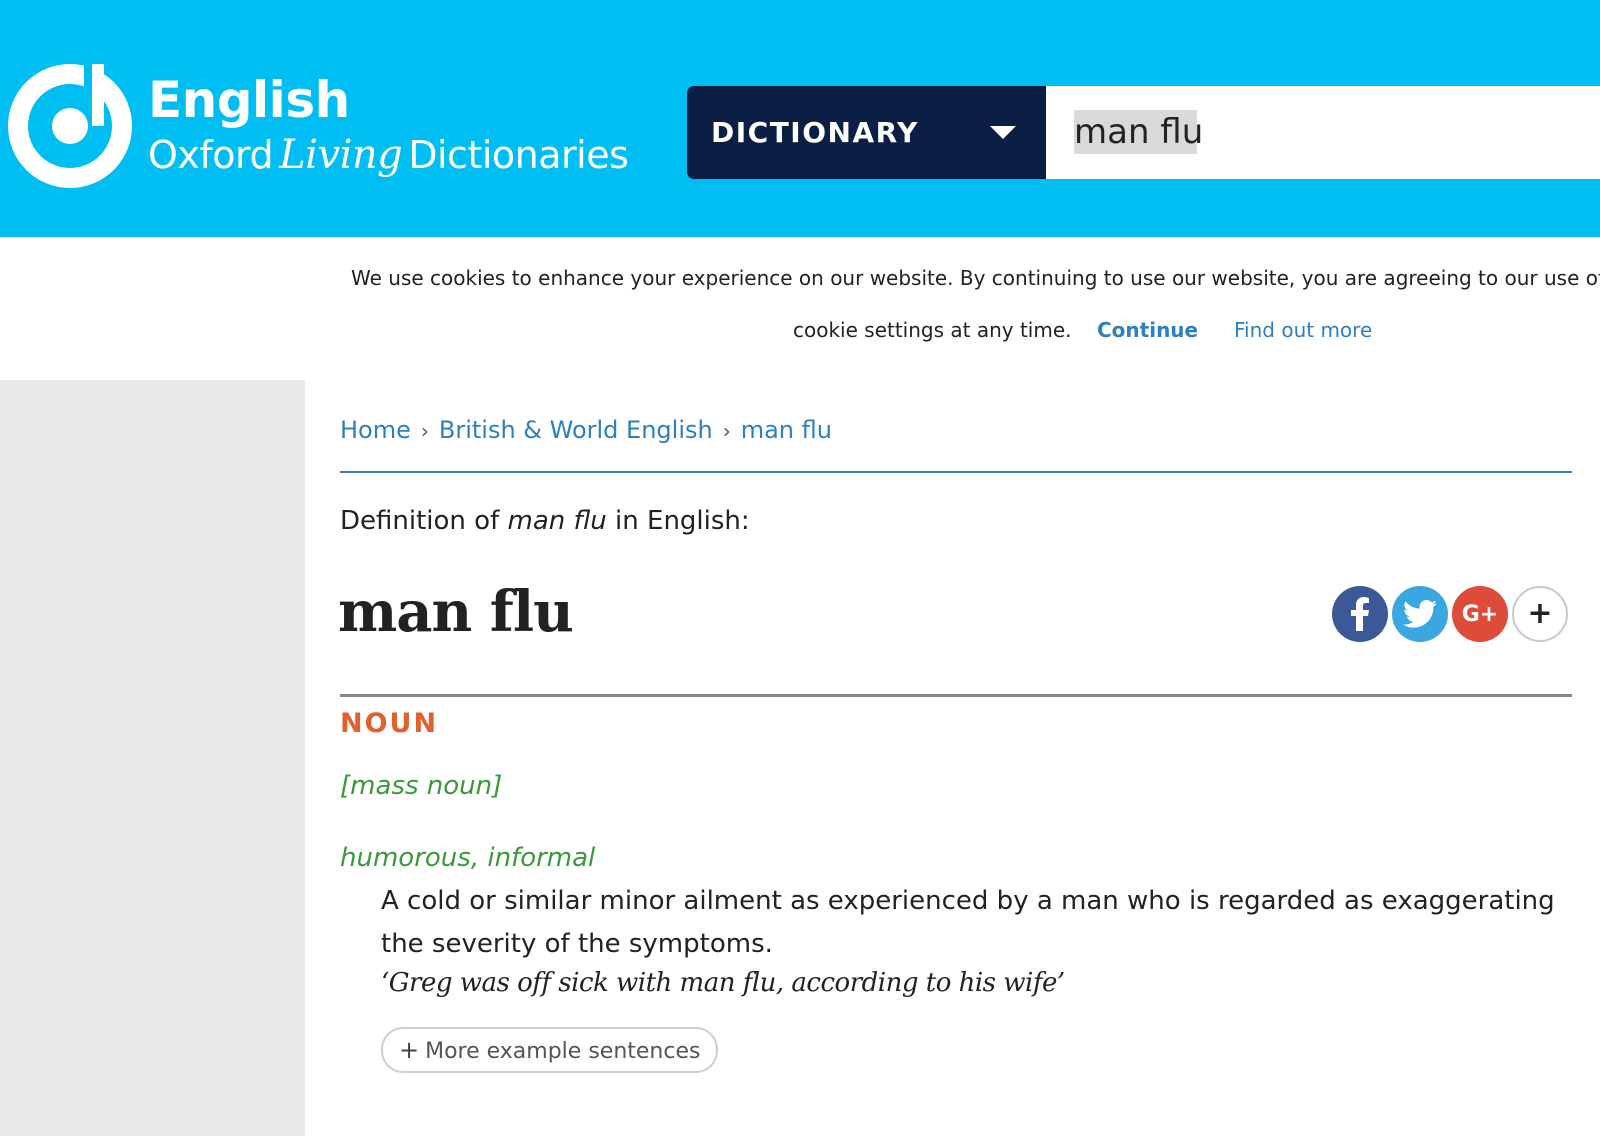  What do you see at coordinates (518, 155) in the screenshot?
I see `brand-dictionaries: Dictionaries` at bounding box center [518, 155].